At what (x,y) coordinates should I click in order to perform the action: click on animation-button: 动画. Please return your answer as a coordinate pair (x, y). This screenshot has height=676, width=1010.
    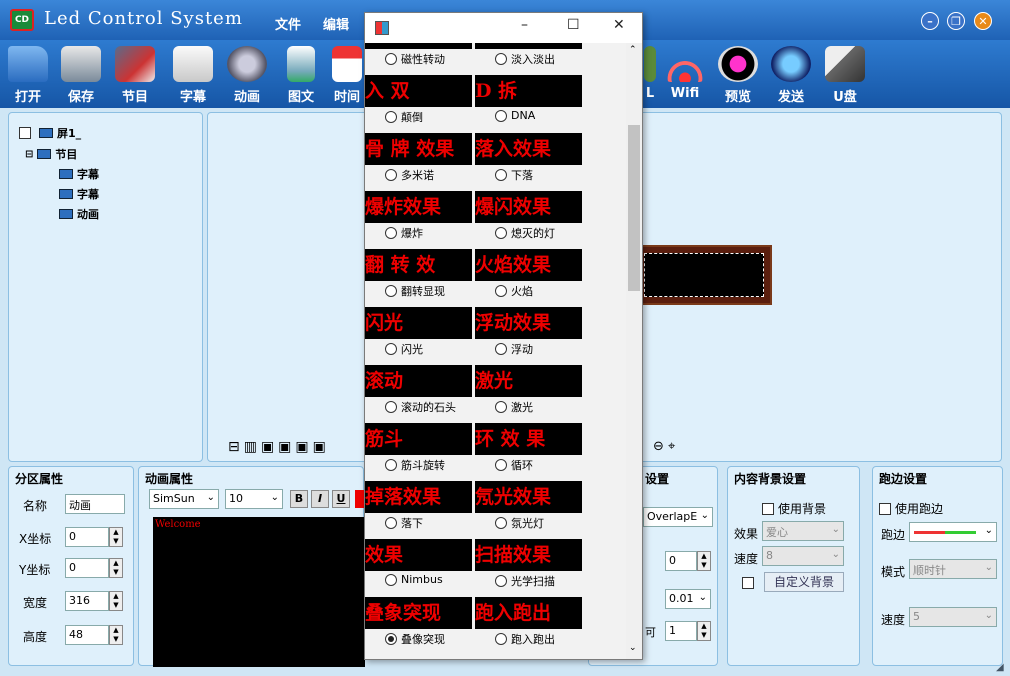
    Looking at the image, I should click on (247, 75).